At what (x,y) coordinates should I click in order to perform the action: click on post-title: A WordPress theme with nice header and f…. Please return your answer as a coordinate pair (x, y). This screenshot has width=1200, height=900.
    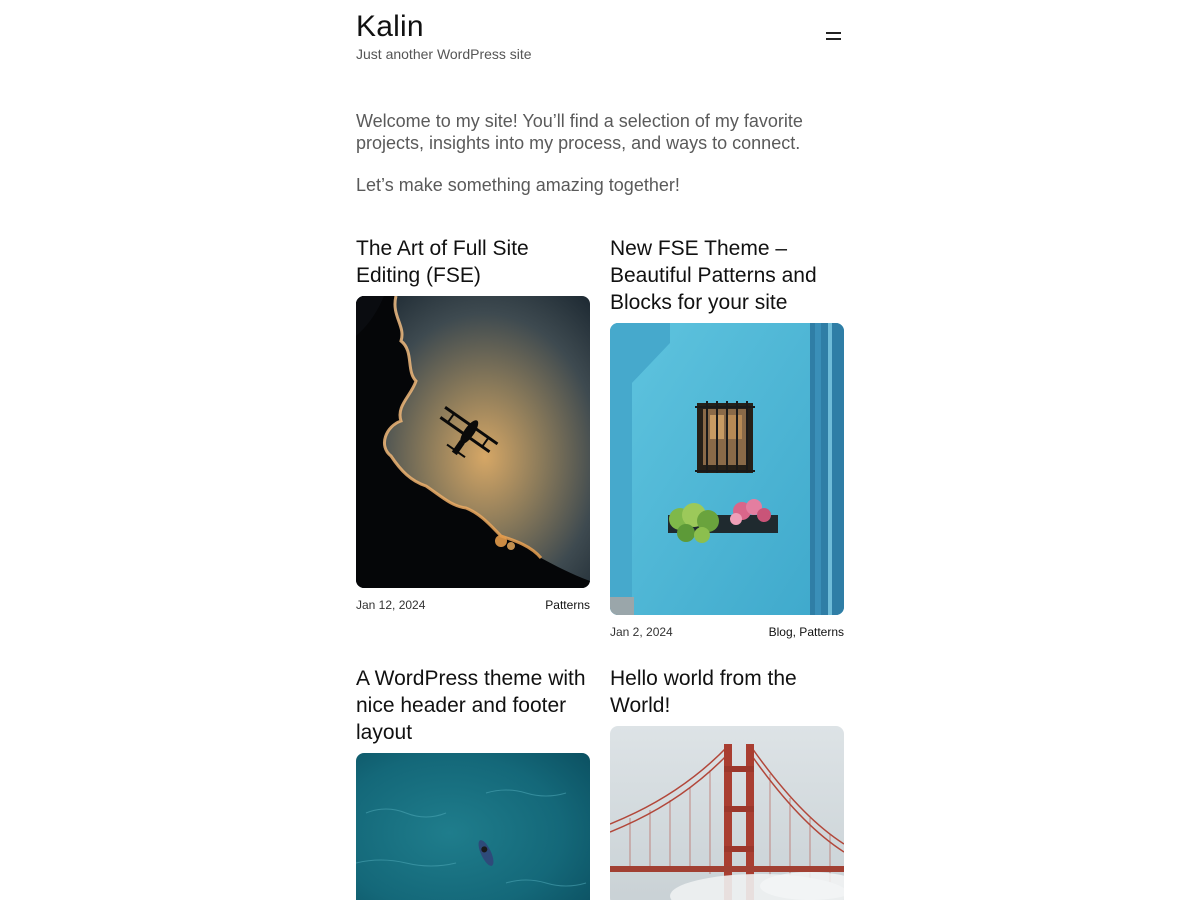
    Looking at the image, I should click on (473, 705).